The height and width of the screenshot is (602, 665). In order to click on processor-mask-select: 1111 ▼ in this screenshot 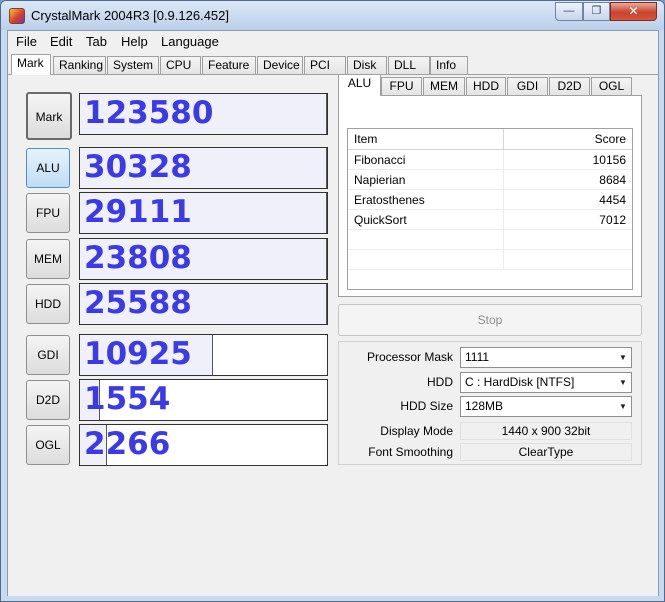, I will do `click(546, 357)`.